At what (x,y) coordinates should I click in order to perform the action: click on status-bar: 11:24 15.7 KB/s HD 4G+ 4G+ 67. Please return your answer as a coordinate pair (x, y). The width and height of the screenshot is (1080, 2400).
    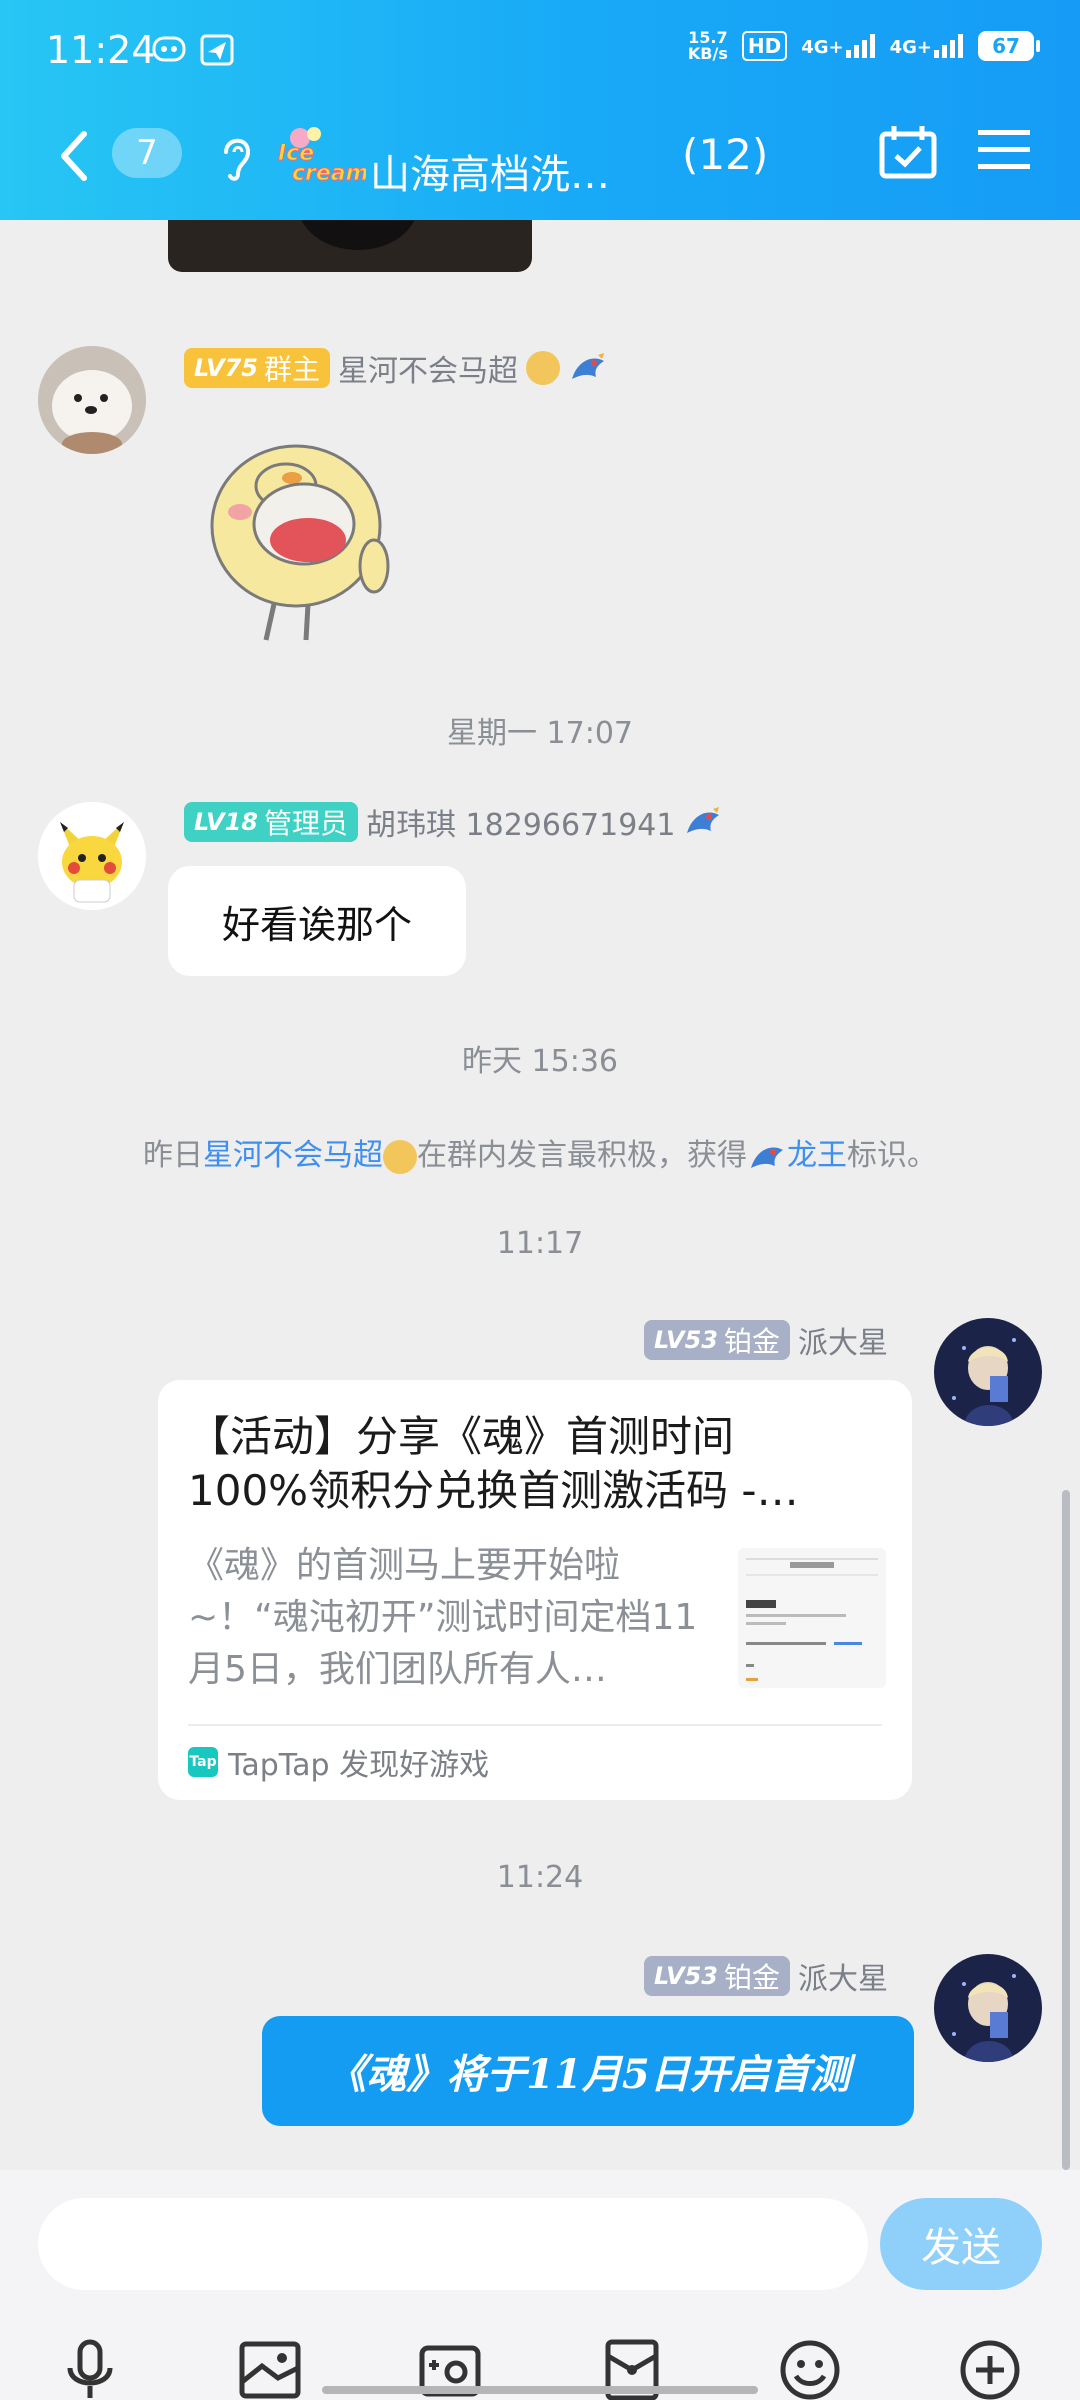
    Looking at the image, I should click on (540, 50).